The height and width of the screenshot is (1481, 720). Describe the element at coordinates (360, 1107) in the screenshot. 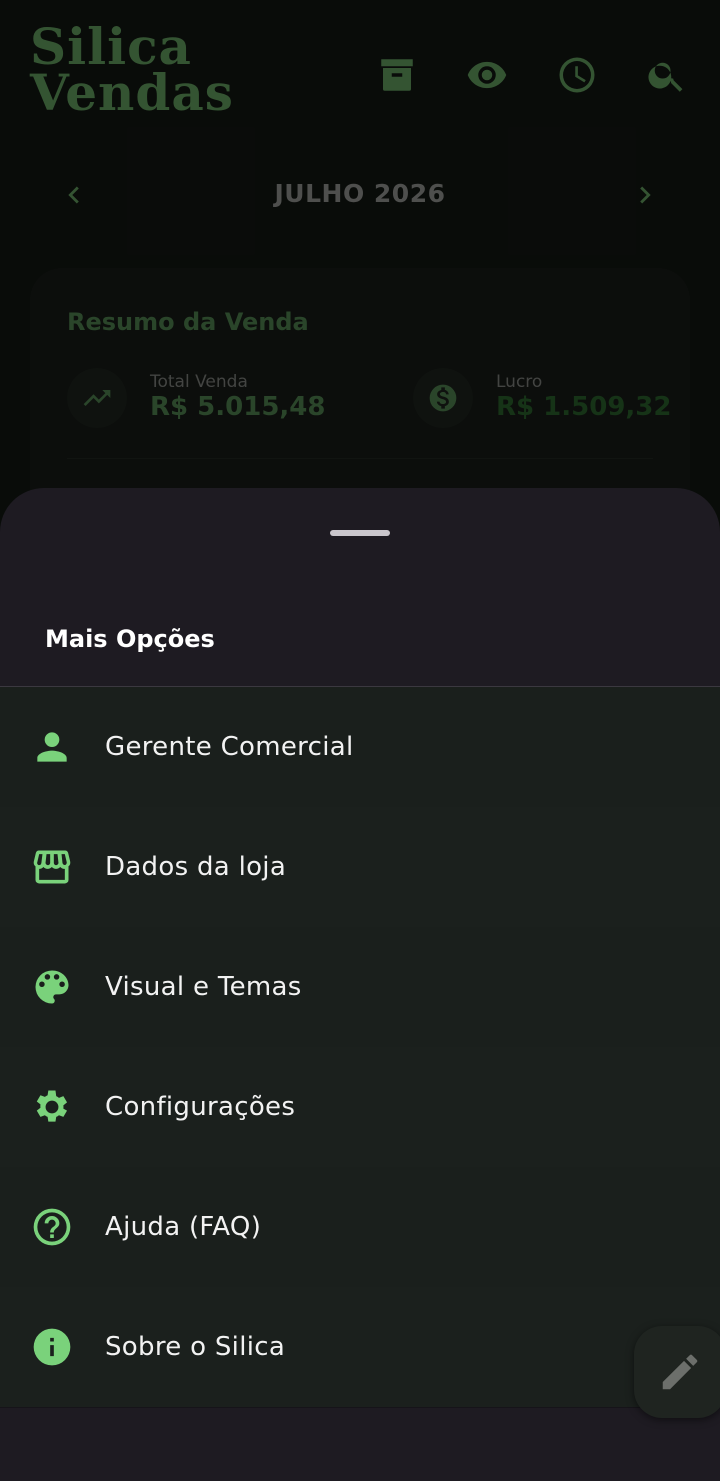

I see `menu-item-settings: Configurações` at that location.